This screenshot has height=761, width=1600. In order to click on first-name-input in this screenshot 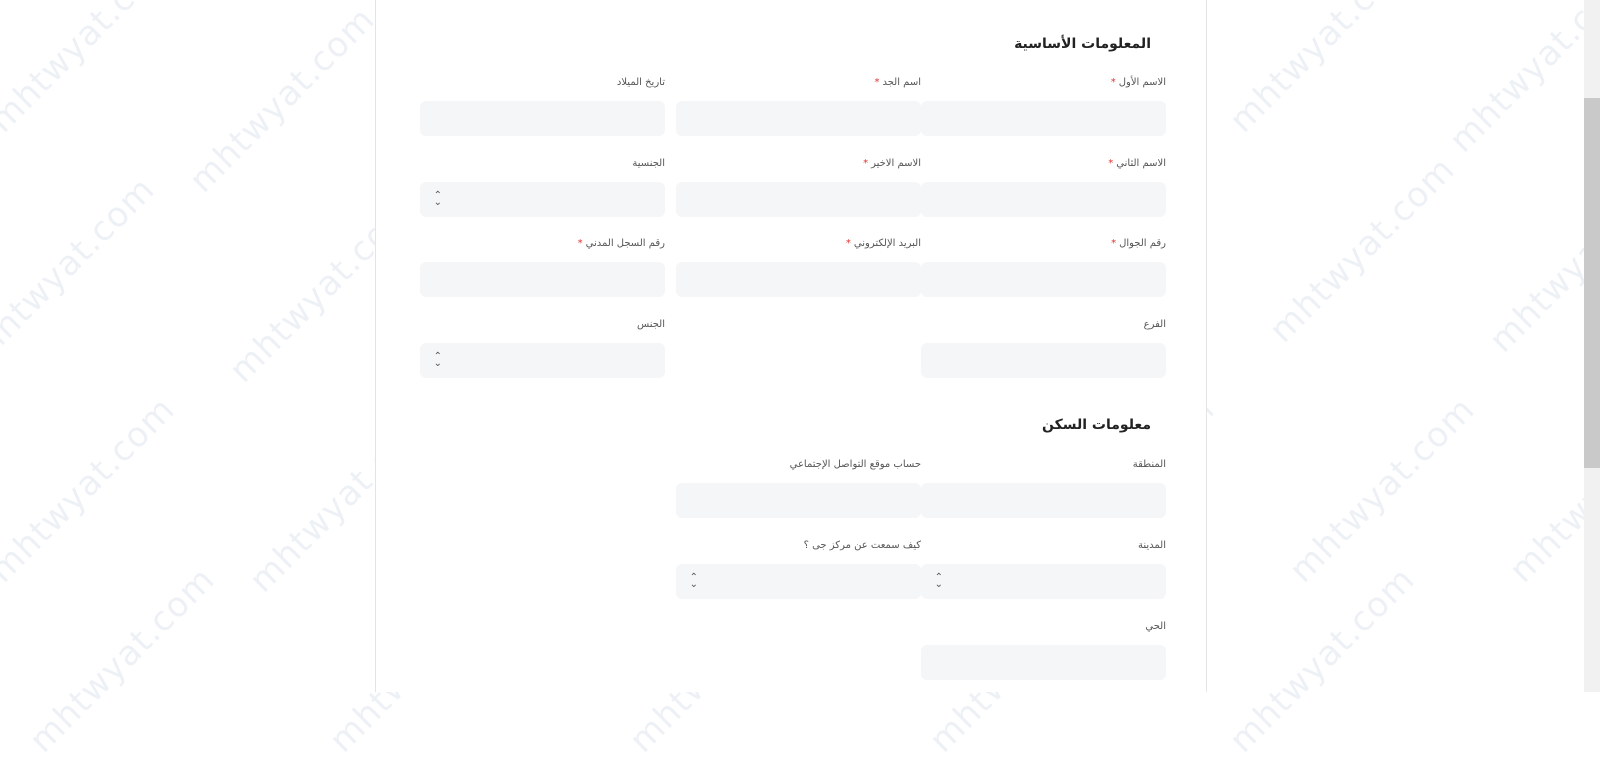, I will do `click(1043, 118)`.